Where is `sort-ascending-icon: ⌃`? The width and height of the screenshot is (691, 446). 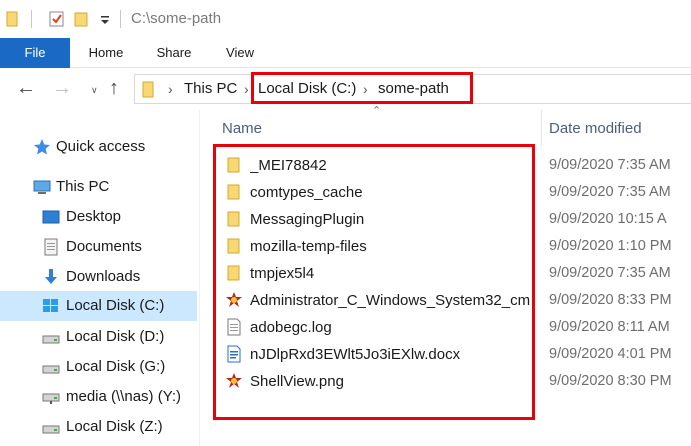 sort-ascending-icon: ⌃ is located at coordinates (377, 111).